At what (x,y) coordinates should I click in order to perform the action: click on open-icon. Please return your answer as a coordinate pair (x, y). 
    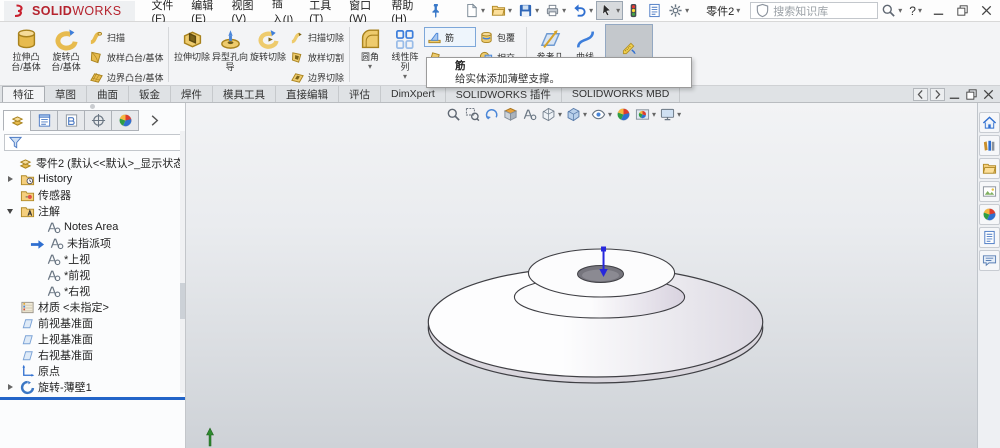
    Looking at the image, I should click on (501, 10).